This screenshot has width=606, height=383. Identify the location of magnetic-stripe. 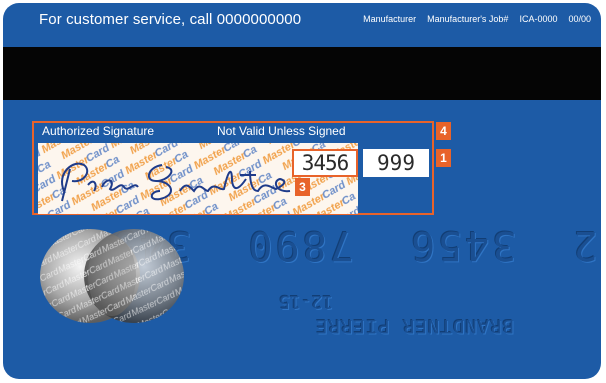
(302, 73).